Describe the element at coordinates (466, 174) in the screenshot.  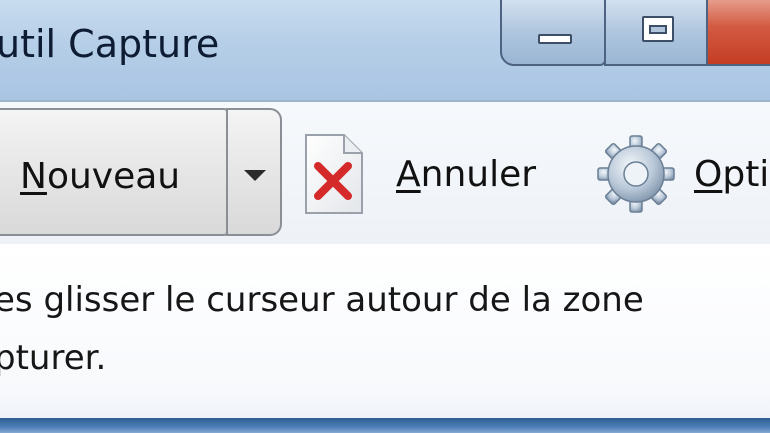
I see `cancel-button: Annuler` at that location.